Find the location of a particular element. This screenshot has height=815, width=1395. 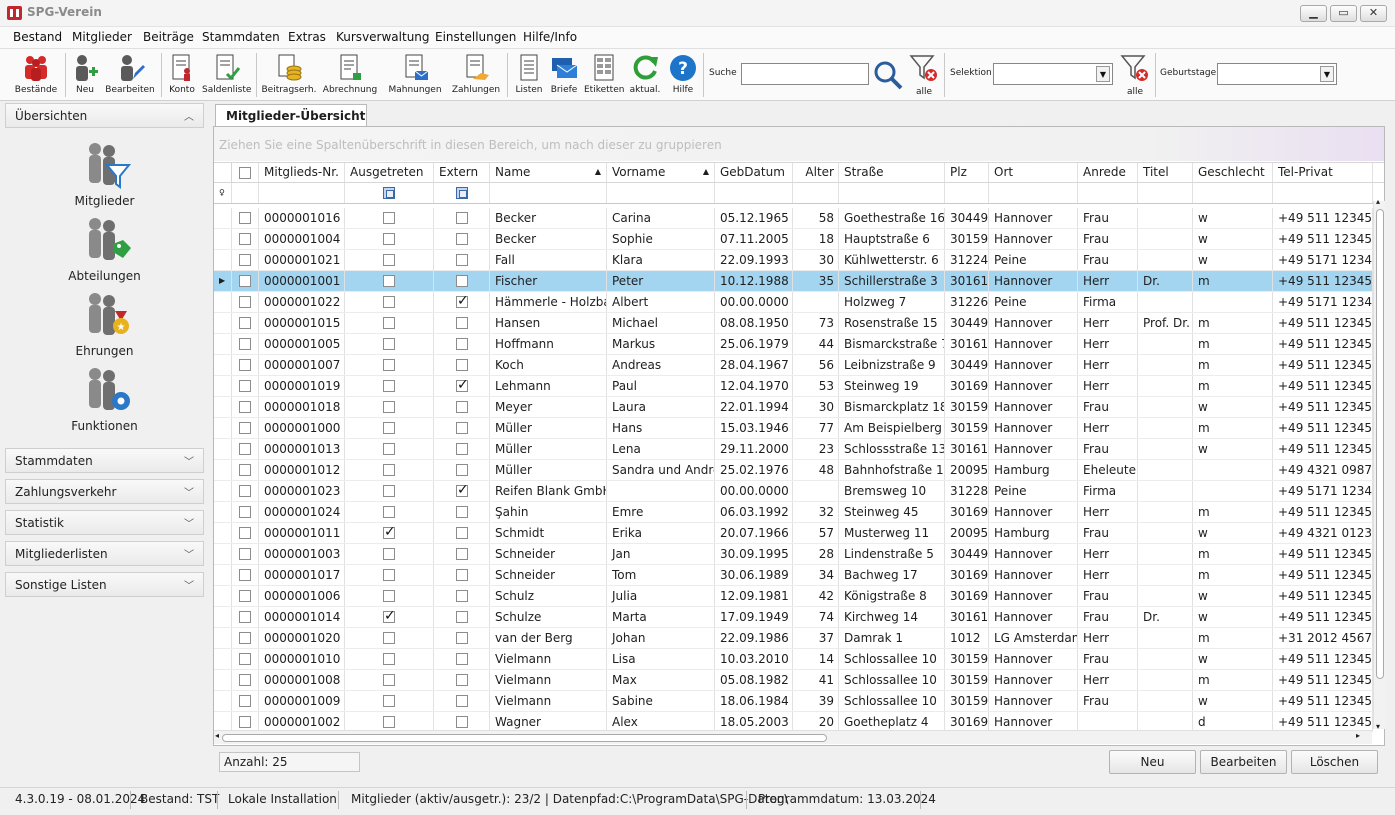

filter-geschlecht is located at coordinates (1233, 193).